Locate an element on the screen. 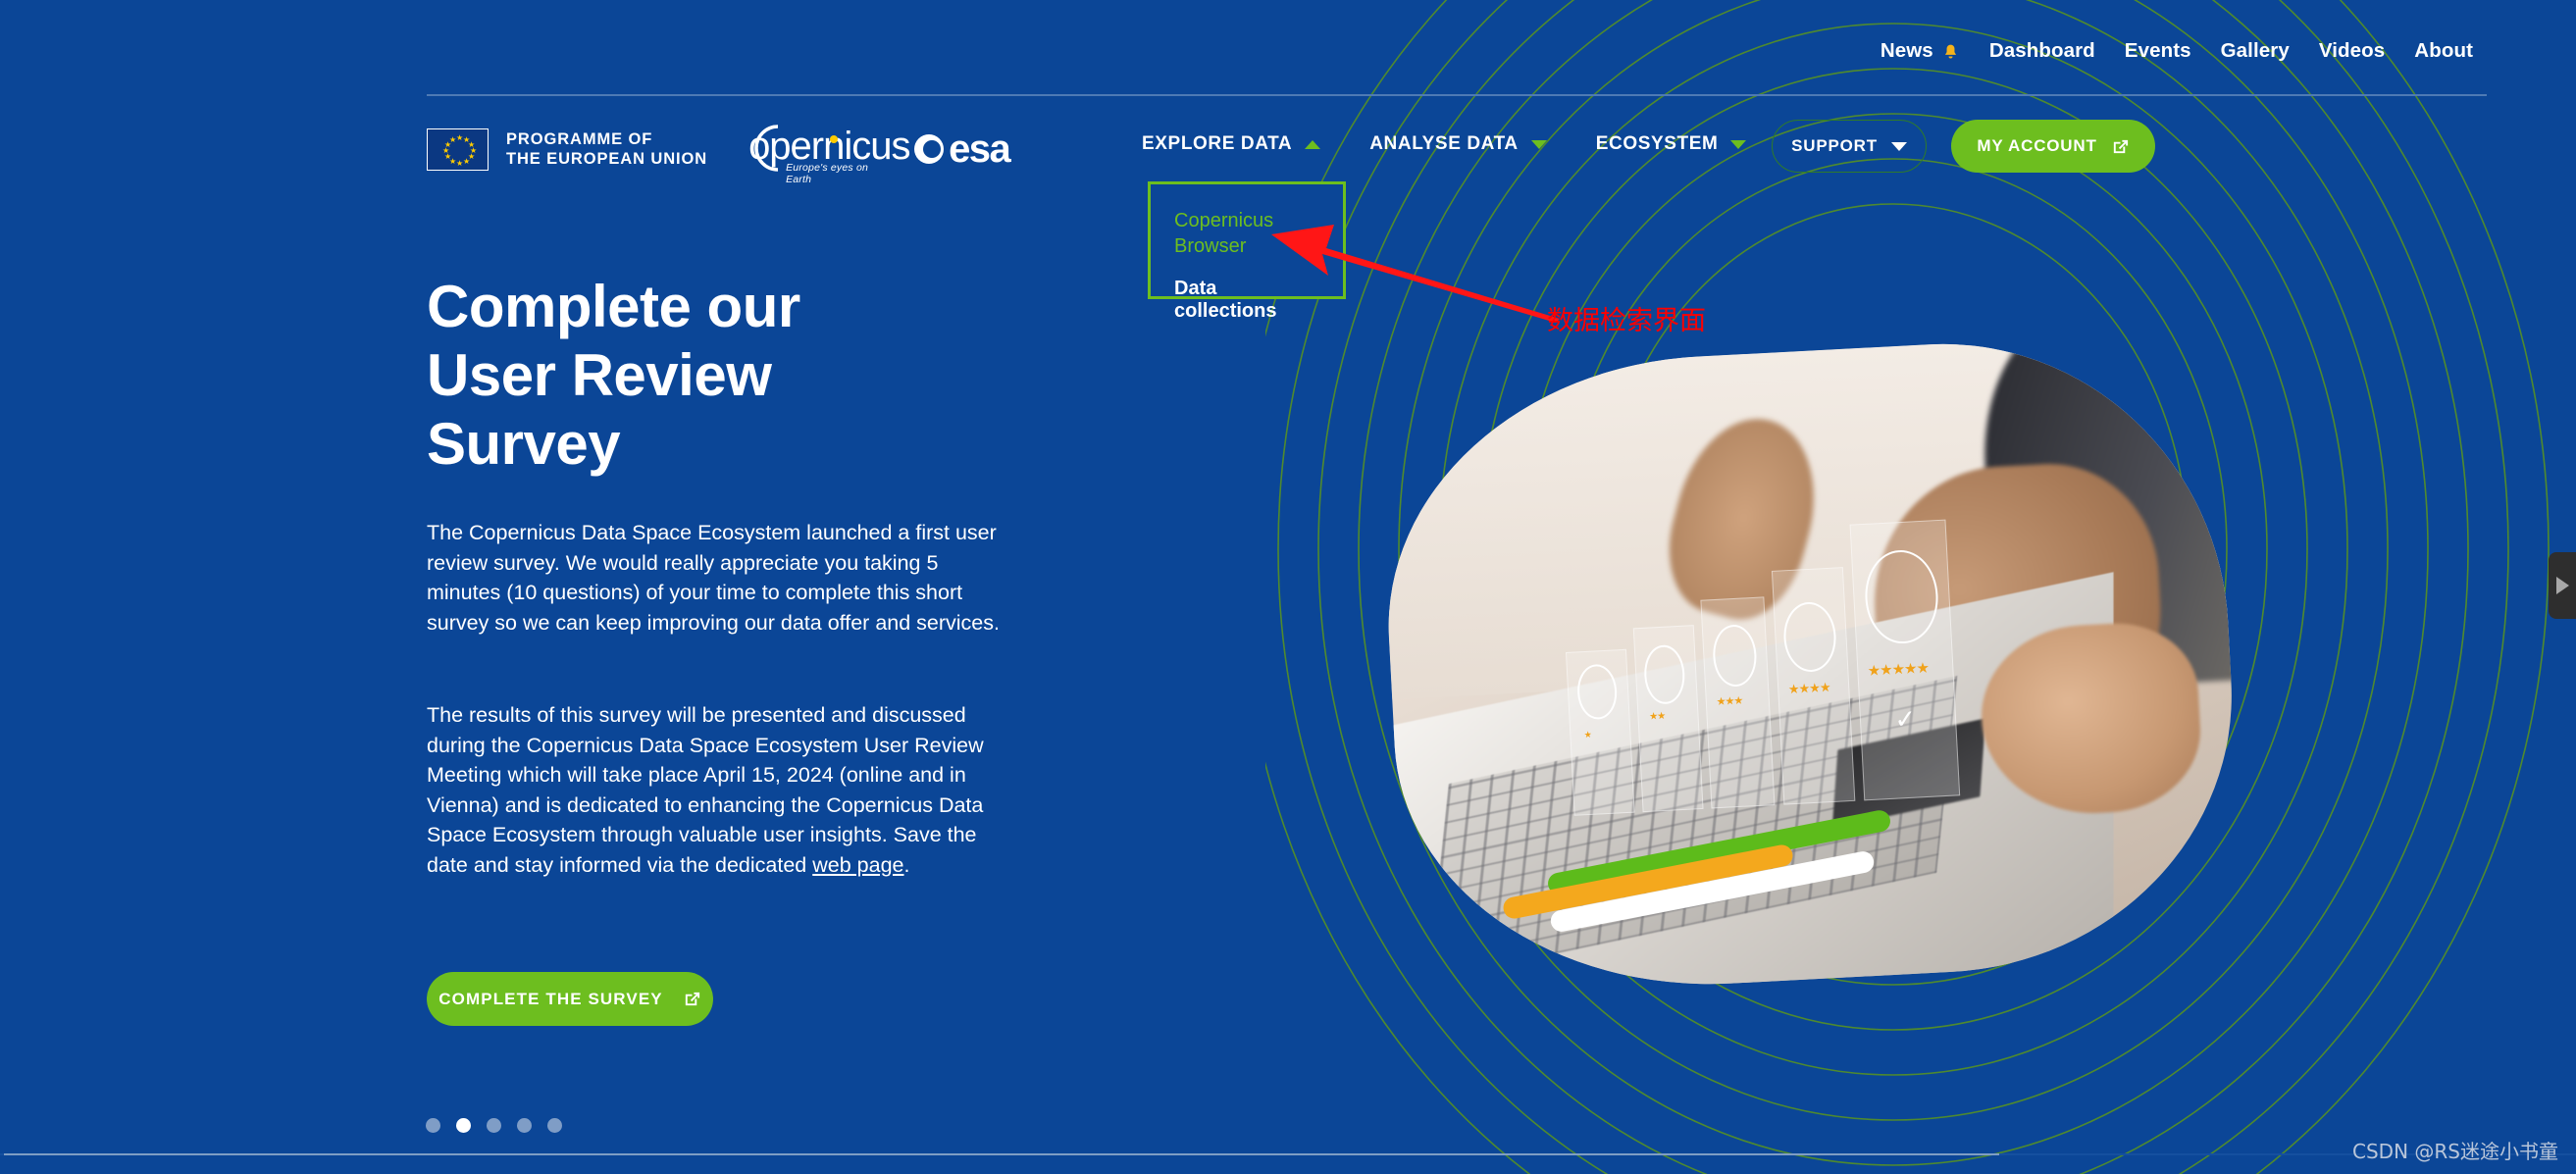  nav-label: EXPLORE DATA is located at coordinates (1217, 143).